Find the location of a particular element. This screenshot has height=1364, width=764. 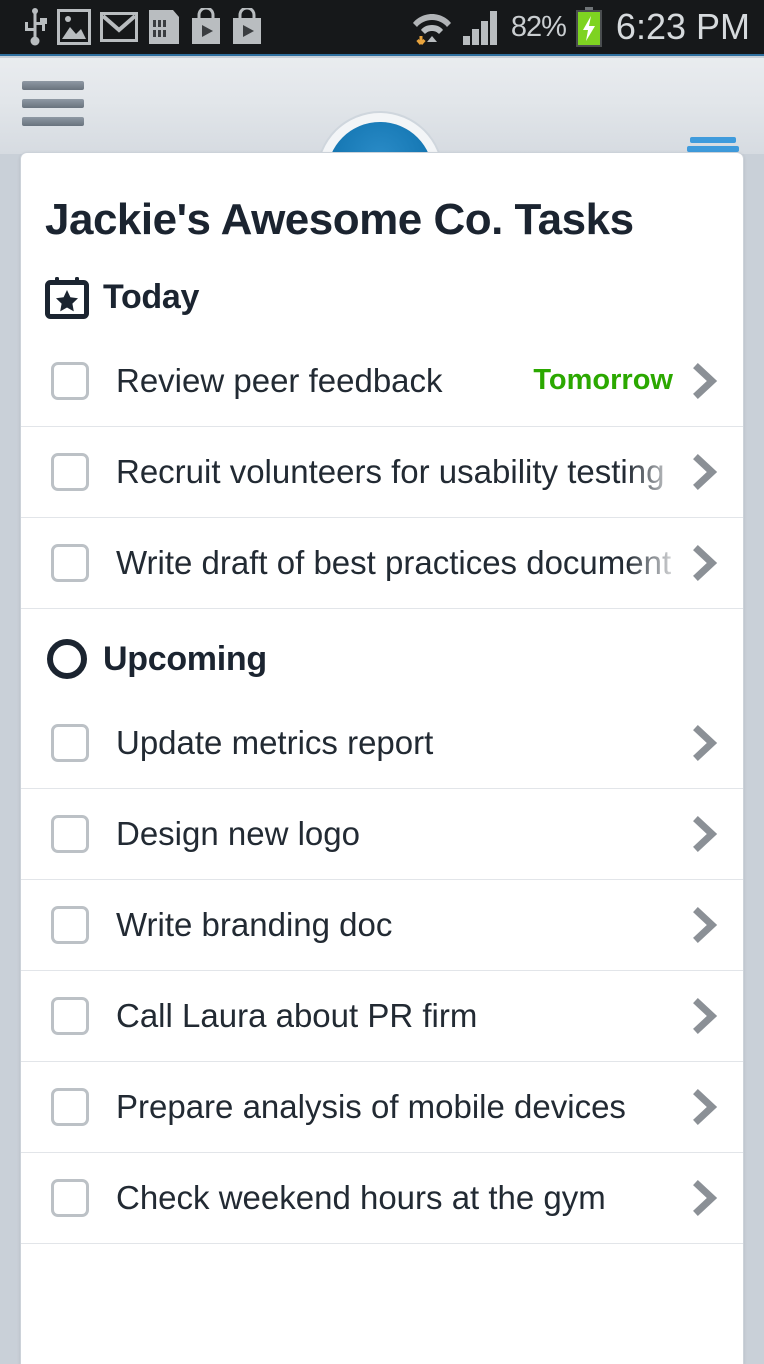

page-title: Jackie's Awesome Co. Tasks is located at coordinates (339, 219).